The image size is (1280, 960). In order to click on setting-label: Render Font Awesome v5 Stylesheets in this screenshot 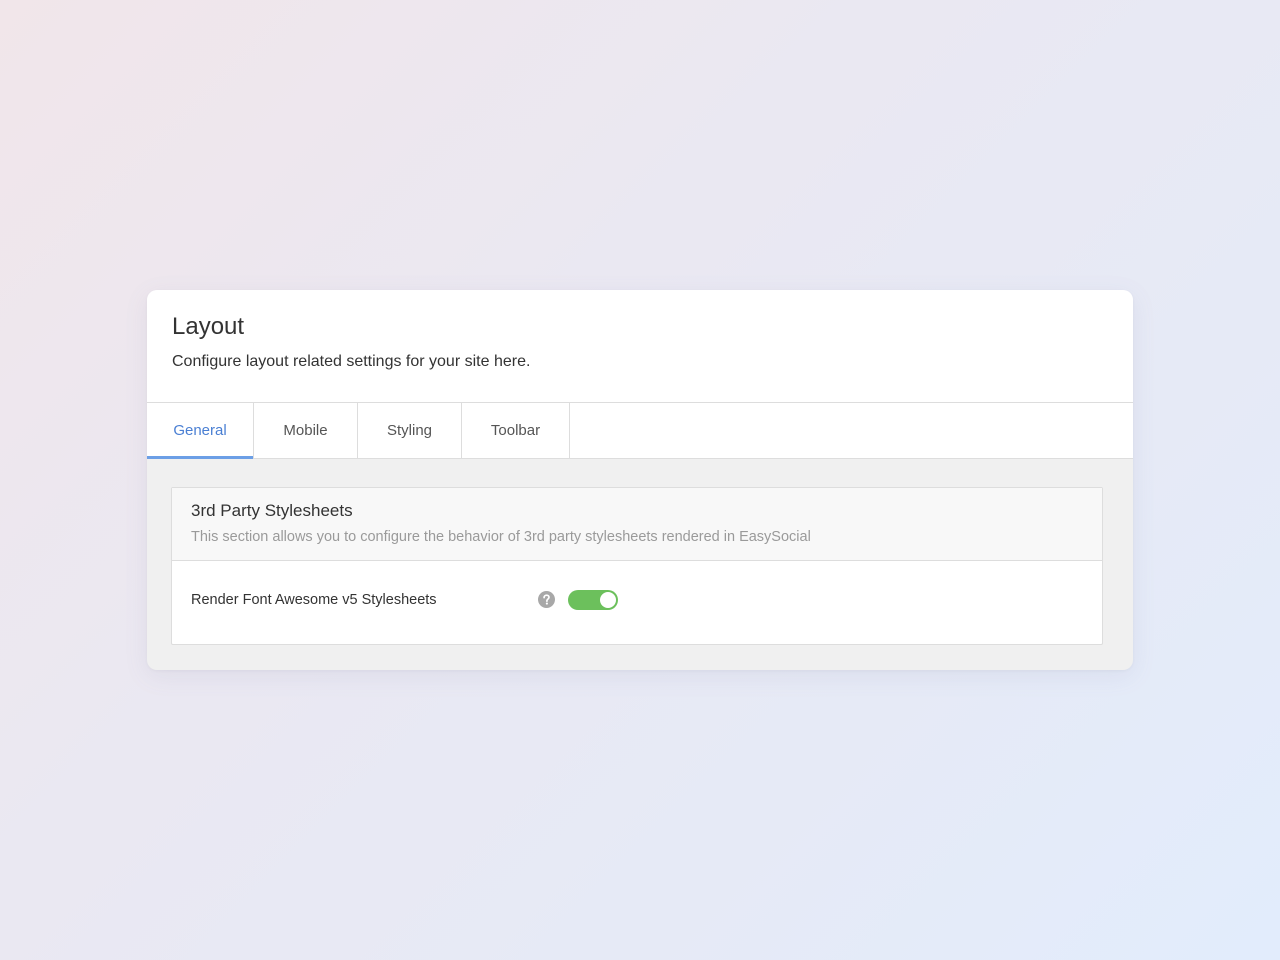, I will do `click(314, 600)`.